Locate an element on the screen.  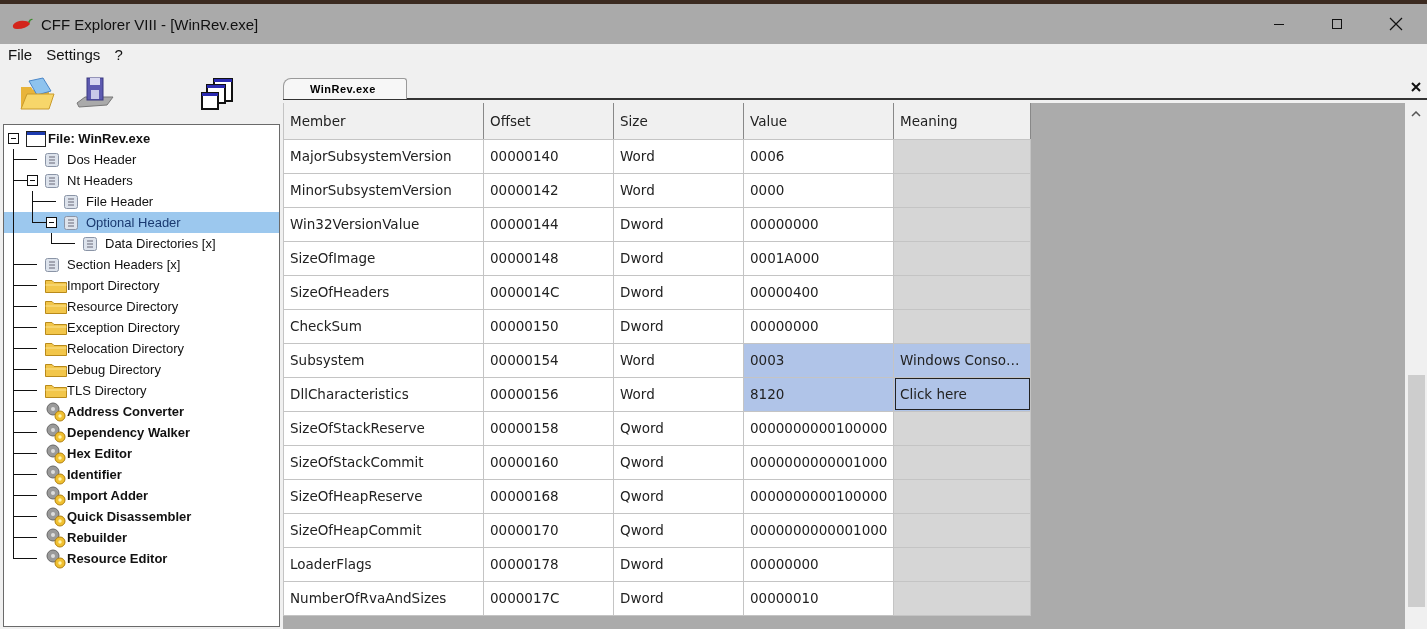
tree-item: Import Adder is located at coordinates (146, 495).